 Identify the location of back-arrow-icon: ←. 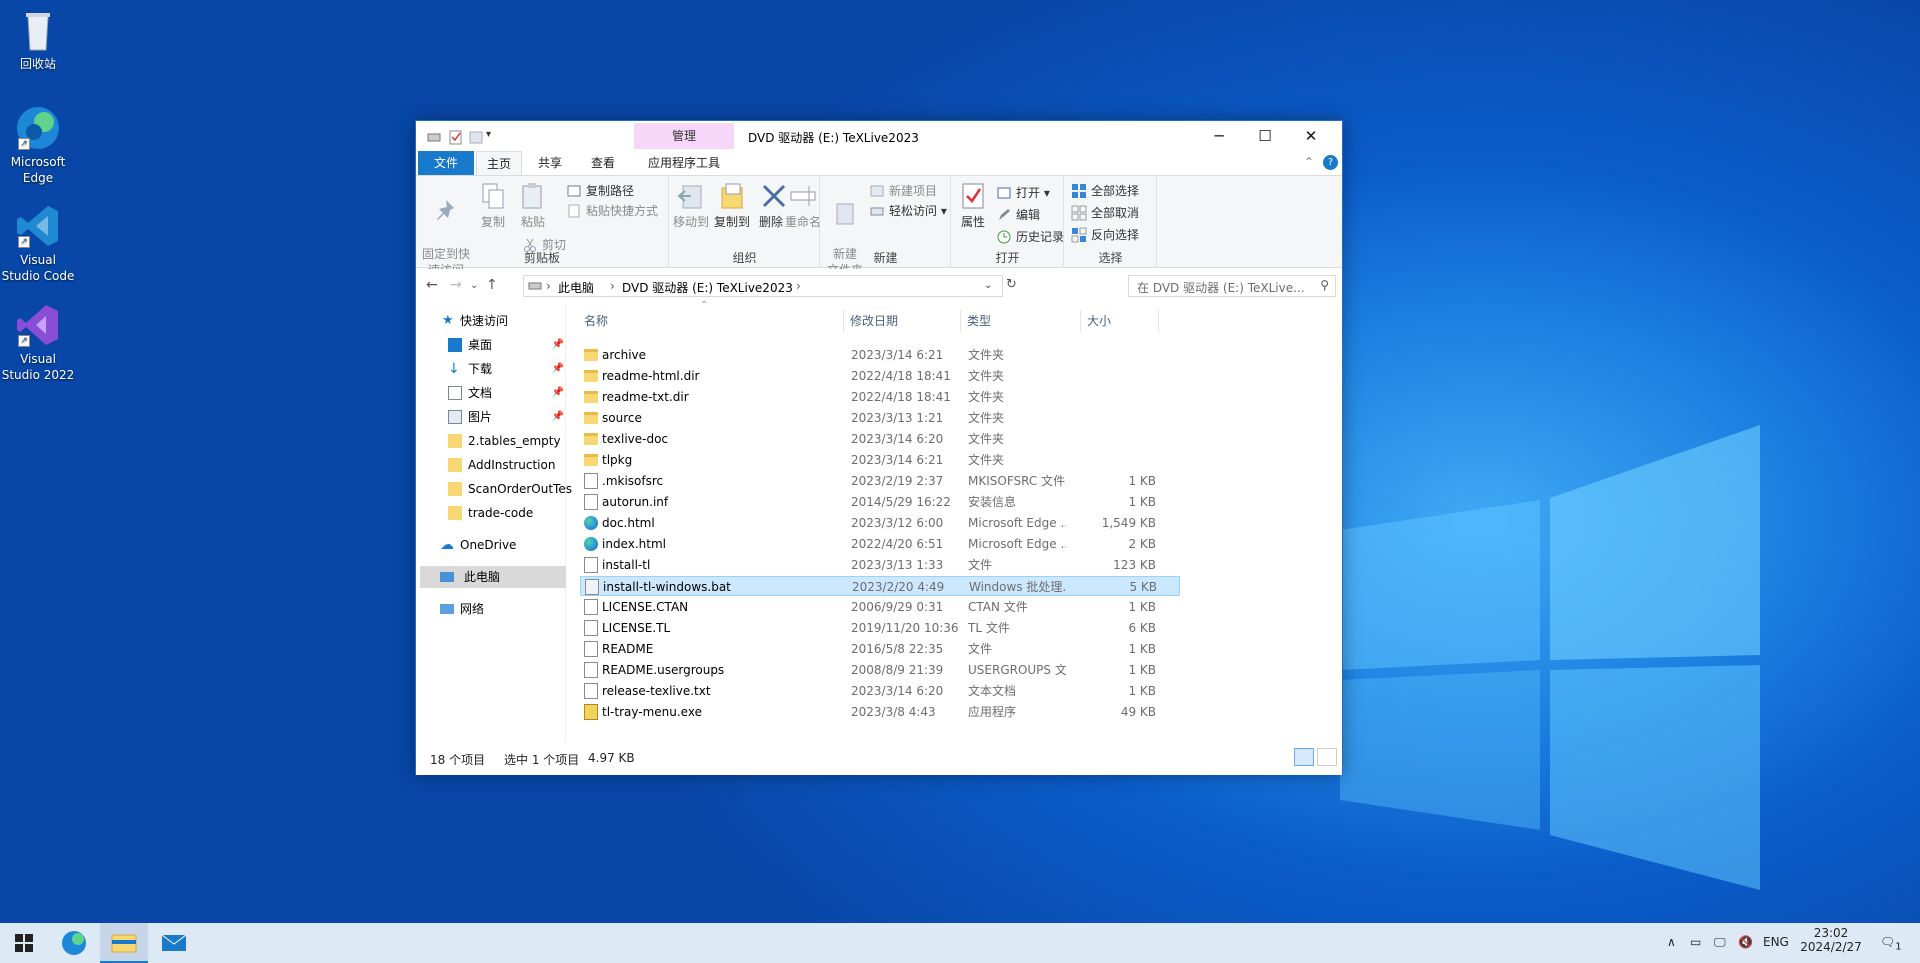
(432, 285).